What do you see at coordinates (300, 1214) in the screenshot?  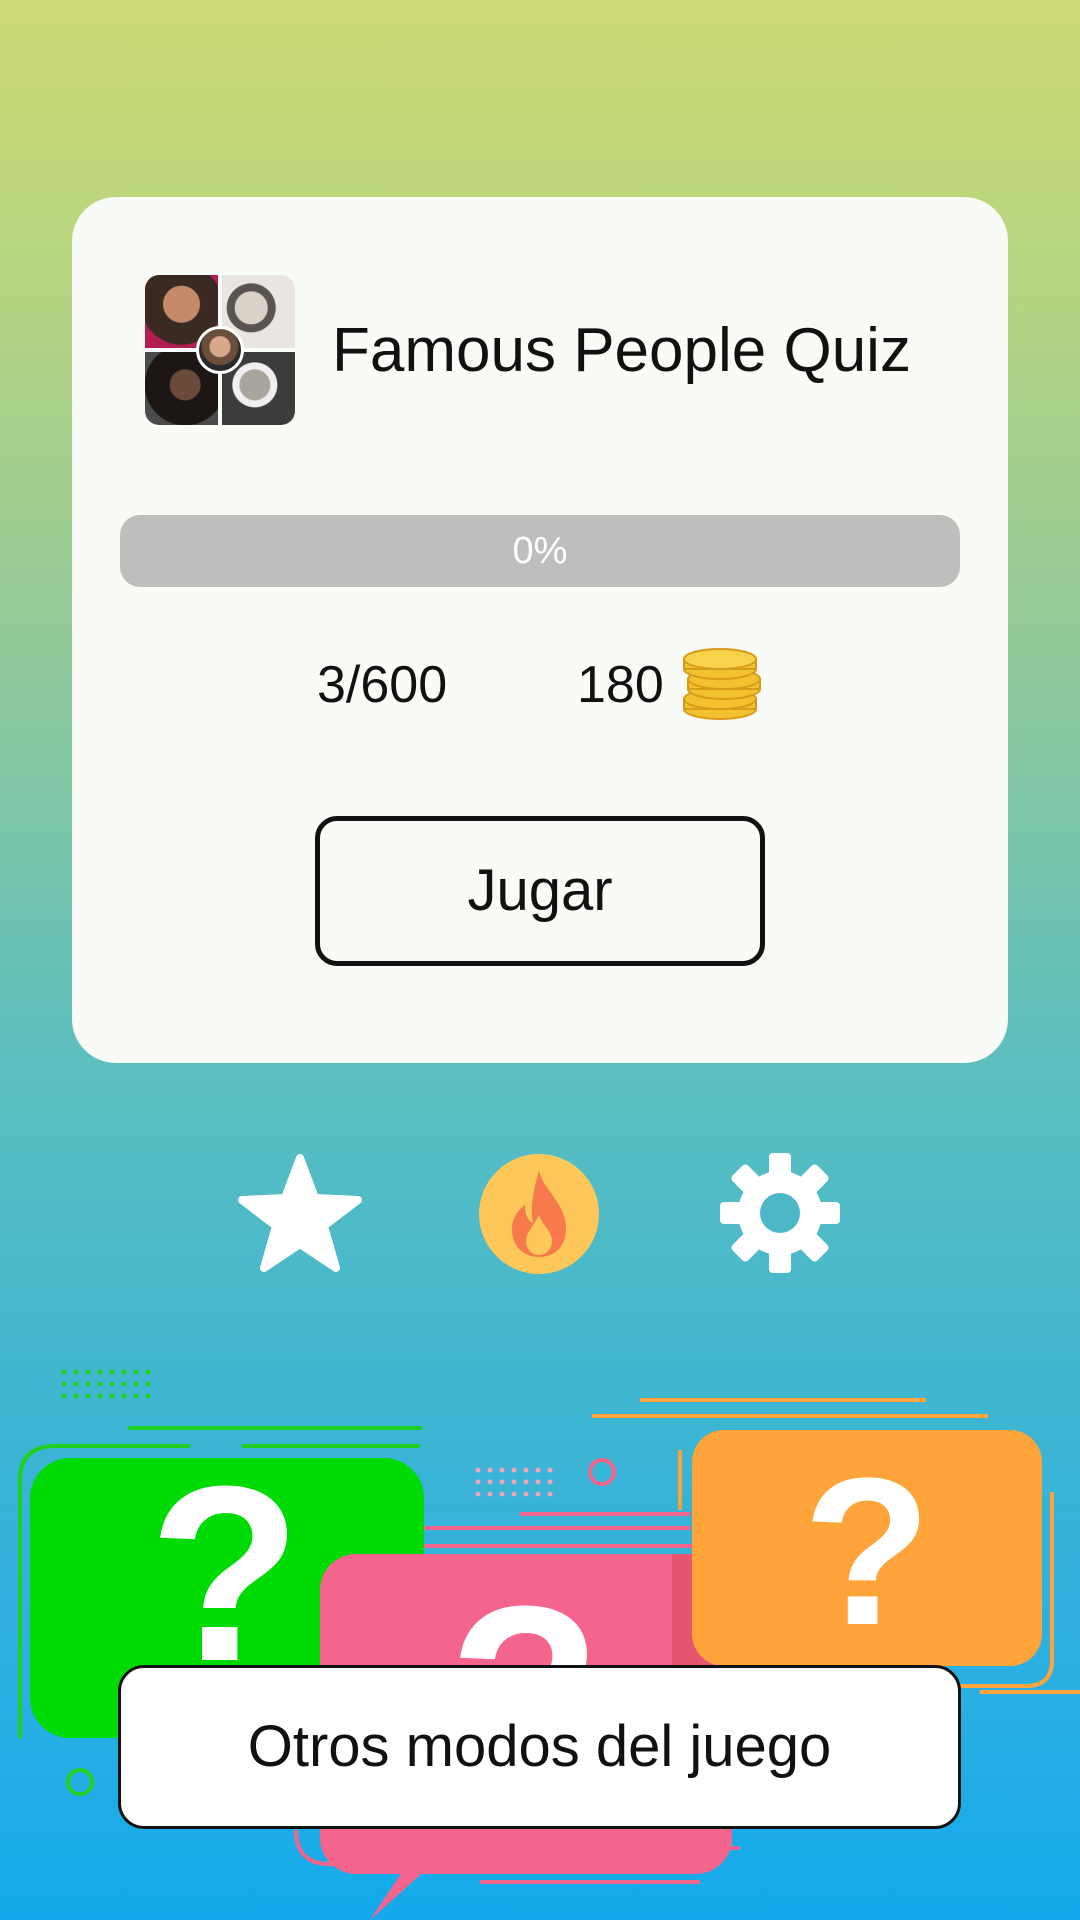 I see `star-icon` at bounding box center [300, 1214].